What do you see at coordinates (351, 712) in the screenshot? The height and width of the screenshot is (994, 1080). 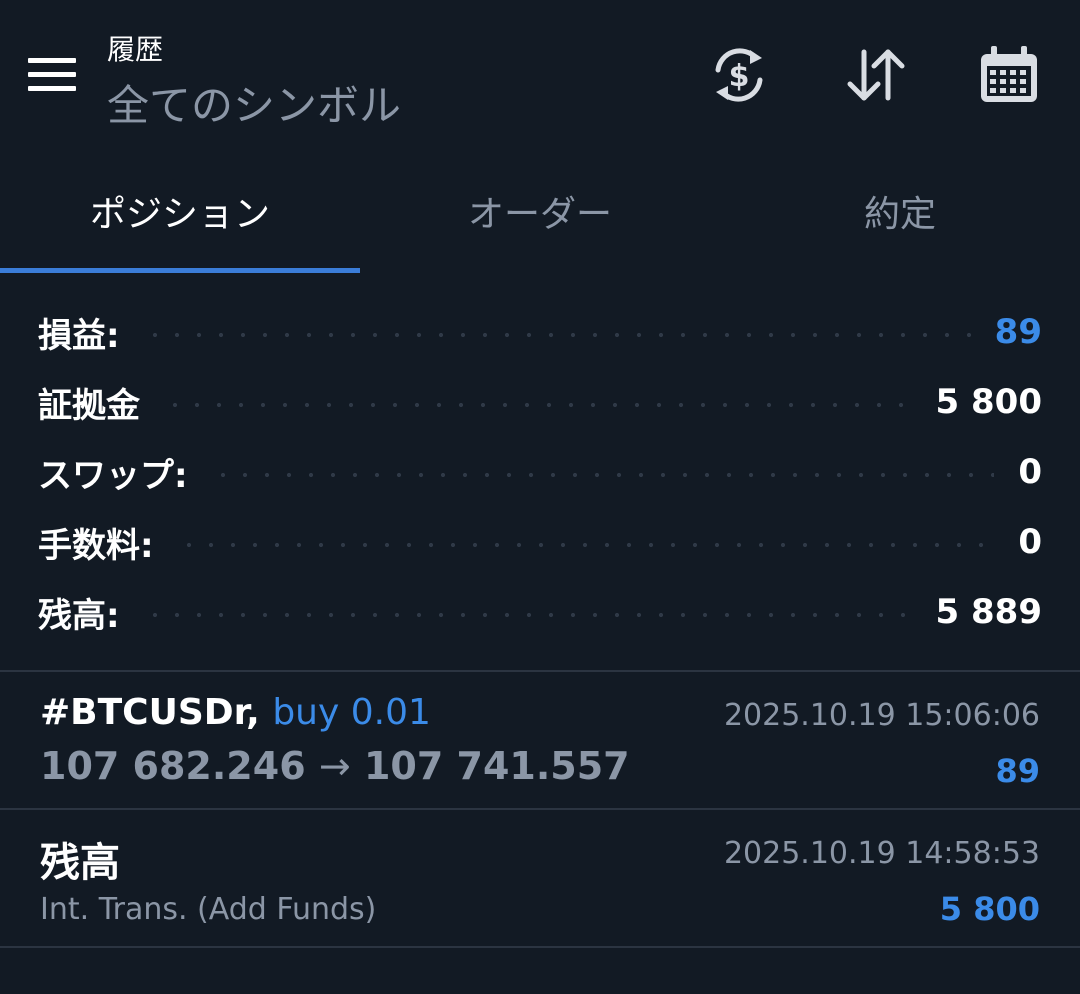 I see `position-side: buy 0.01` at bounding box center [351, 712].